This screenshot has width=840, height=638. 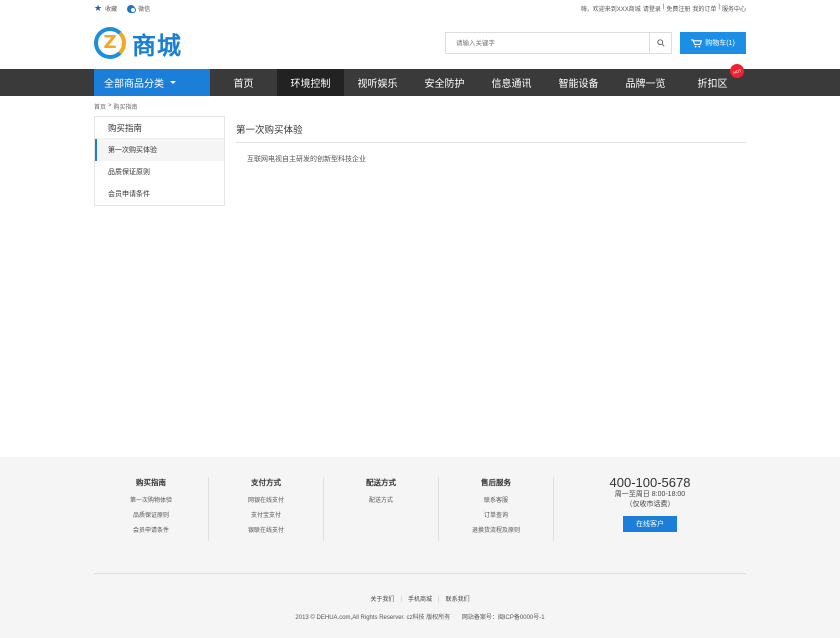 I want to click on breadcrumb: 首页 > 购买指南, so click(x=116, y=106).